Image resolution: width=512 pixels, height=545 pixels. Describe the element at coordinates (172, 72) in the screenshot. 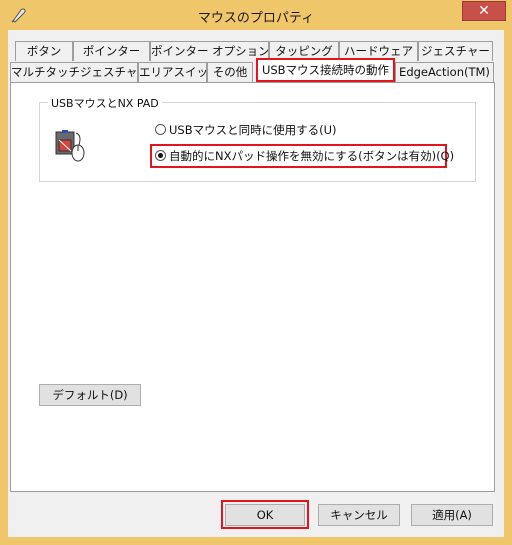

I see `tab-area-switch: エリアスイッチ` at that location.